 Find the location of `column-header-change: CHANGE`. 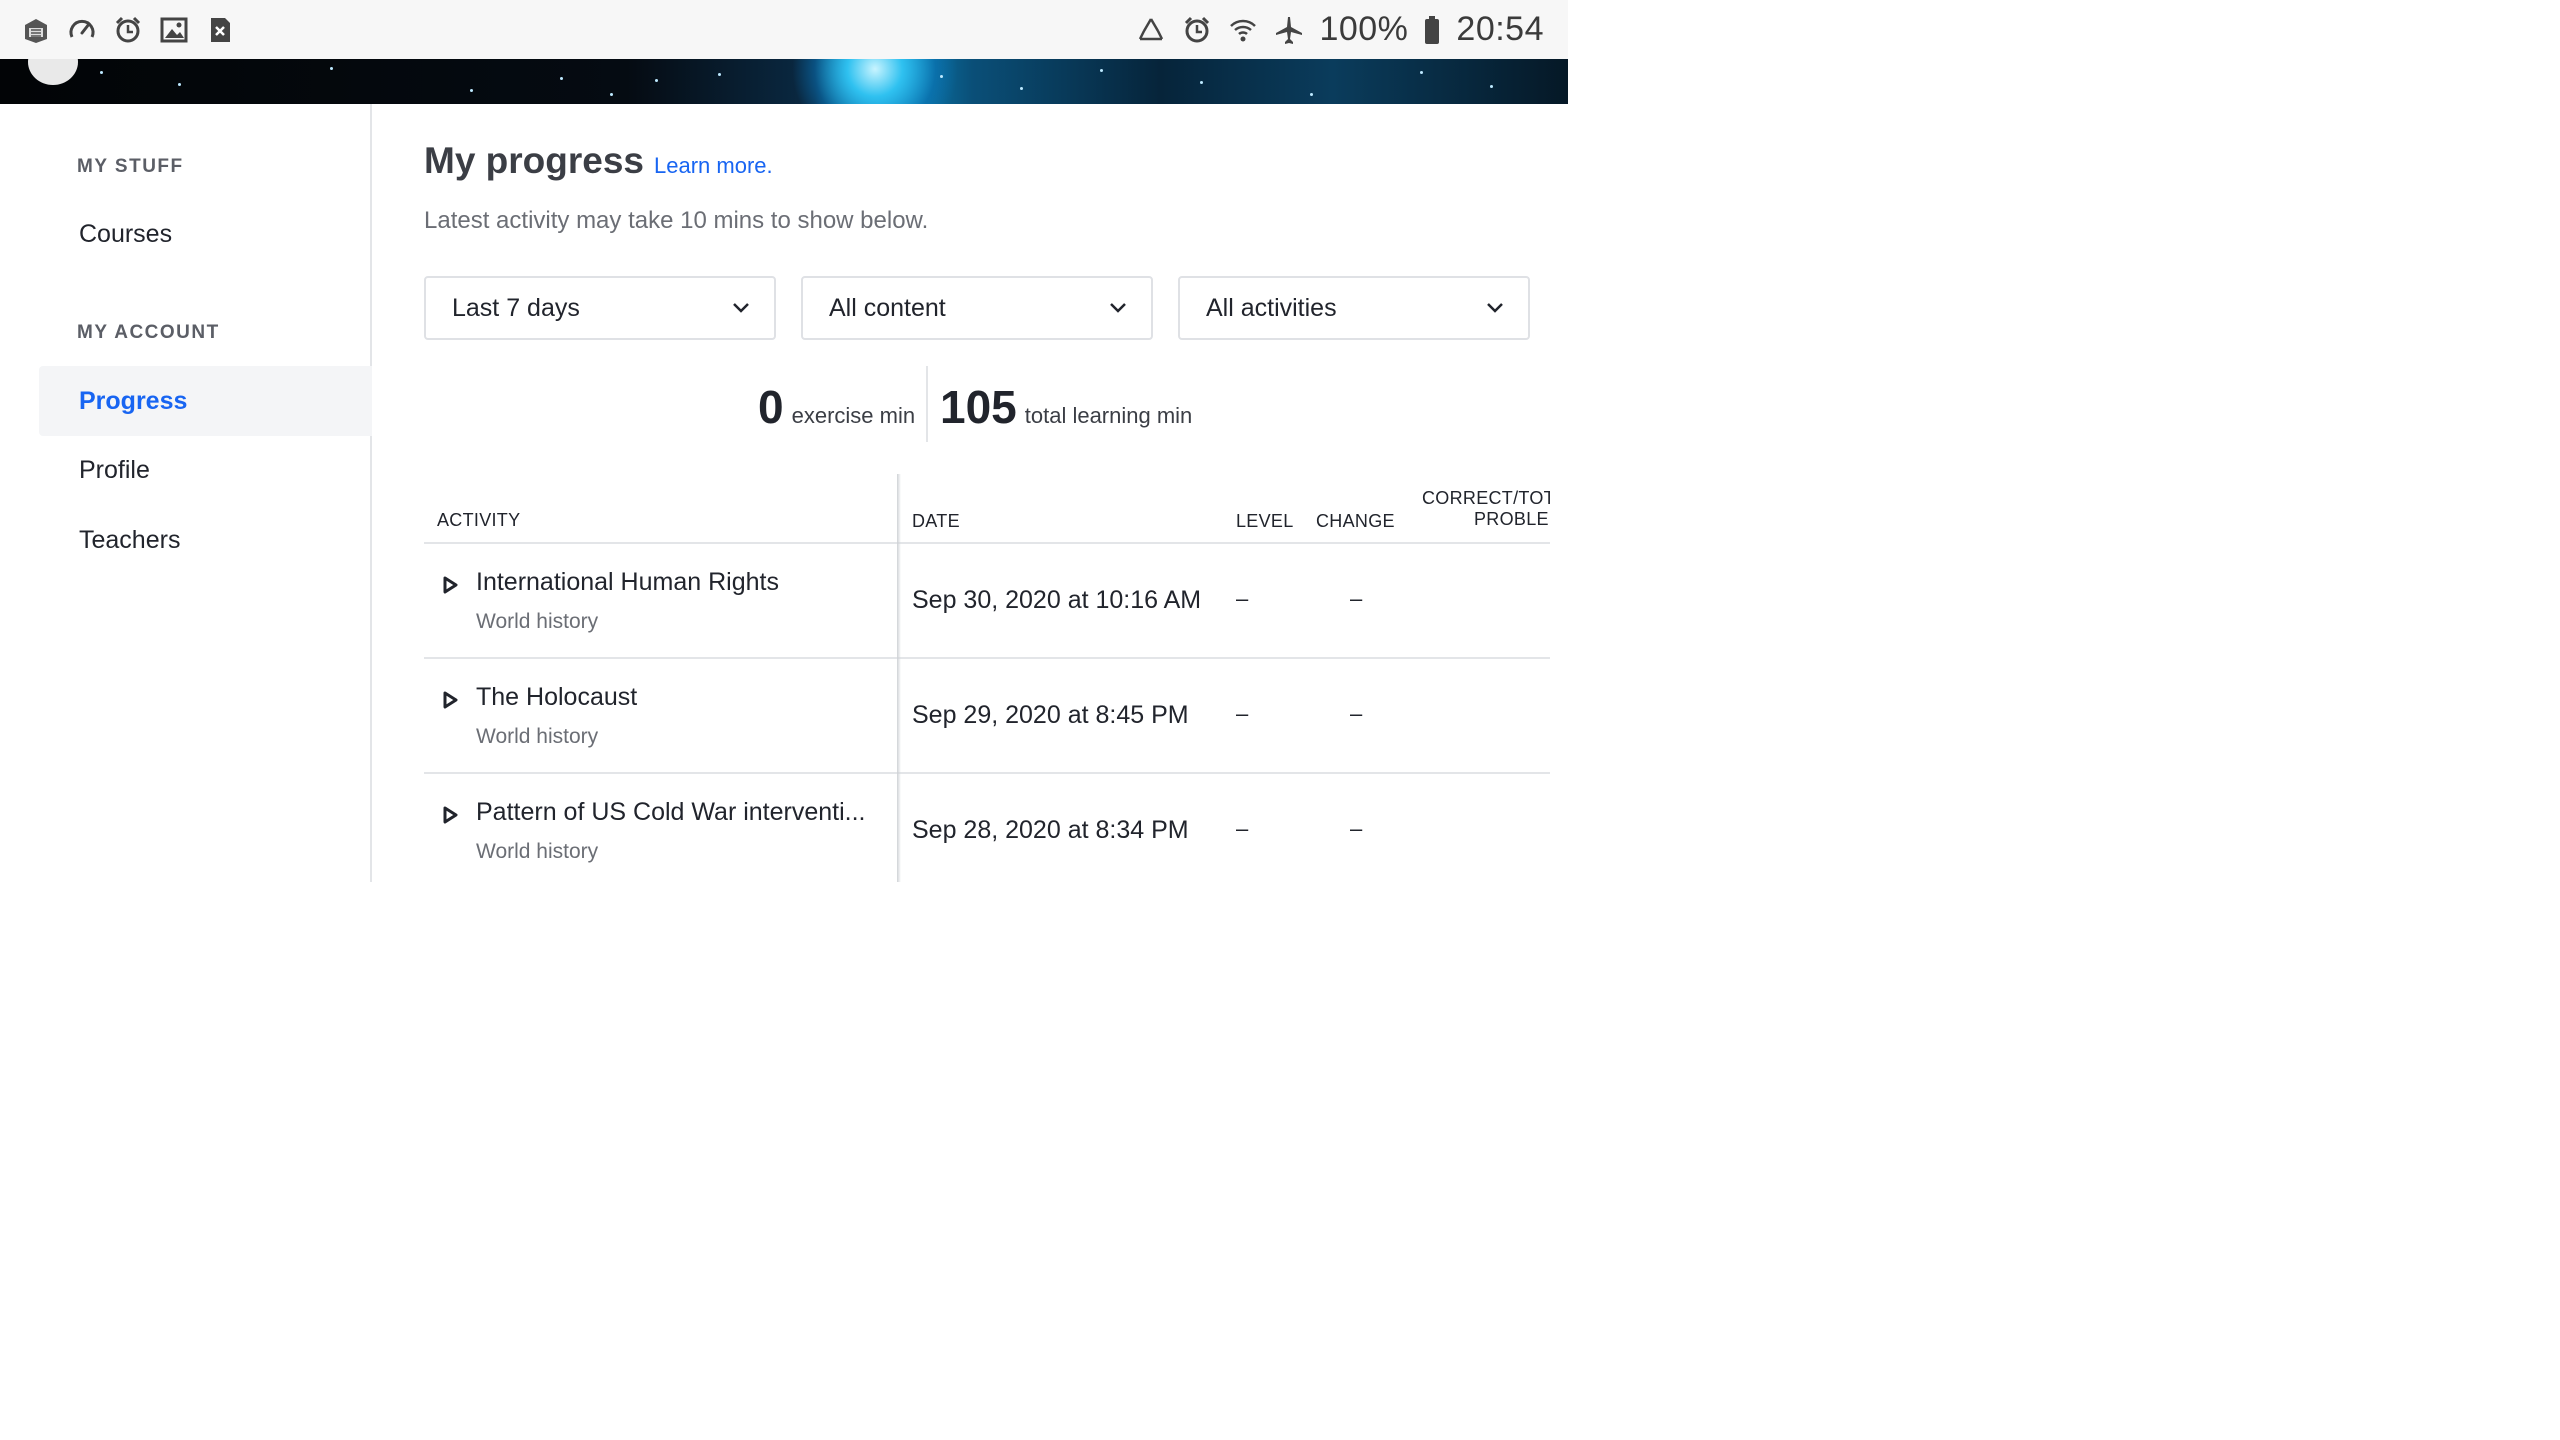

column-header-change: CHANGE is located at coordinates (1355, 521).